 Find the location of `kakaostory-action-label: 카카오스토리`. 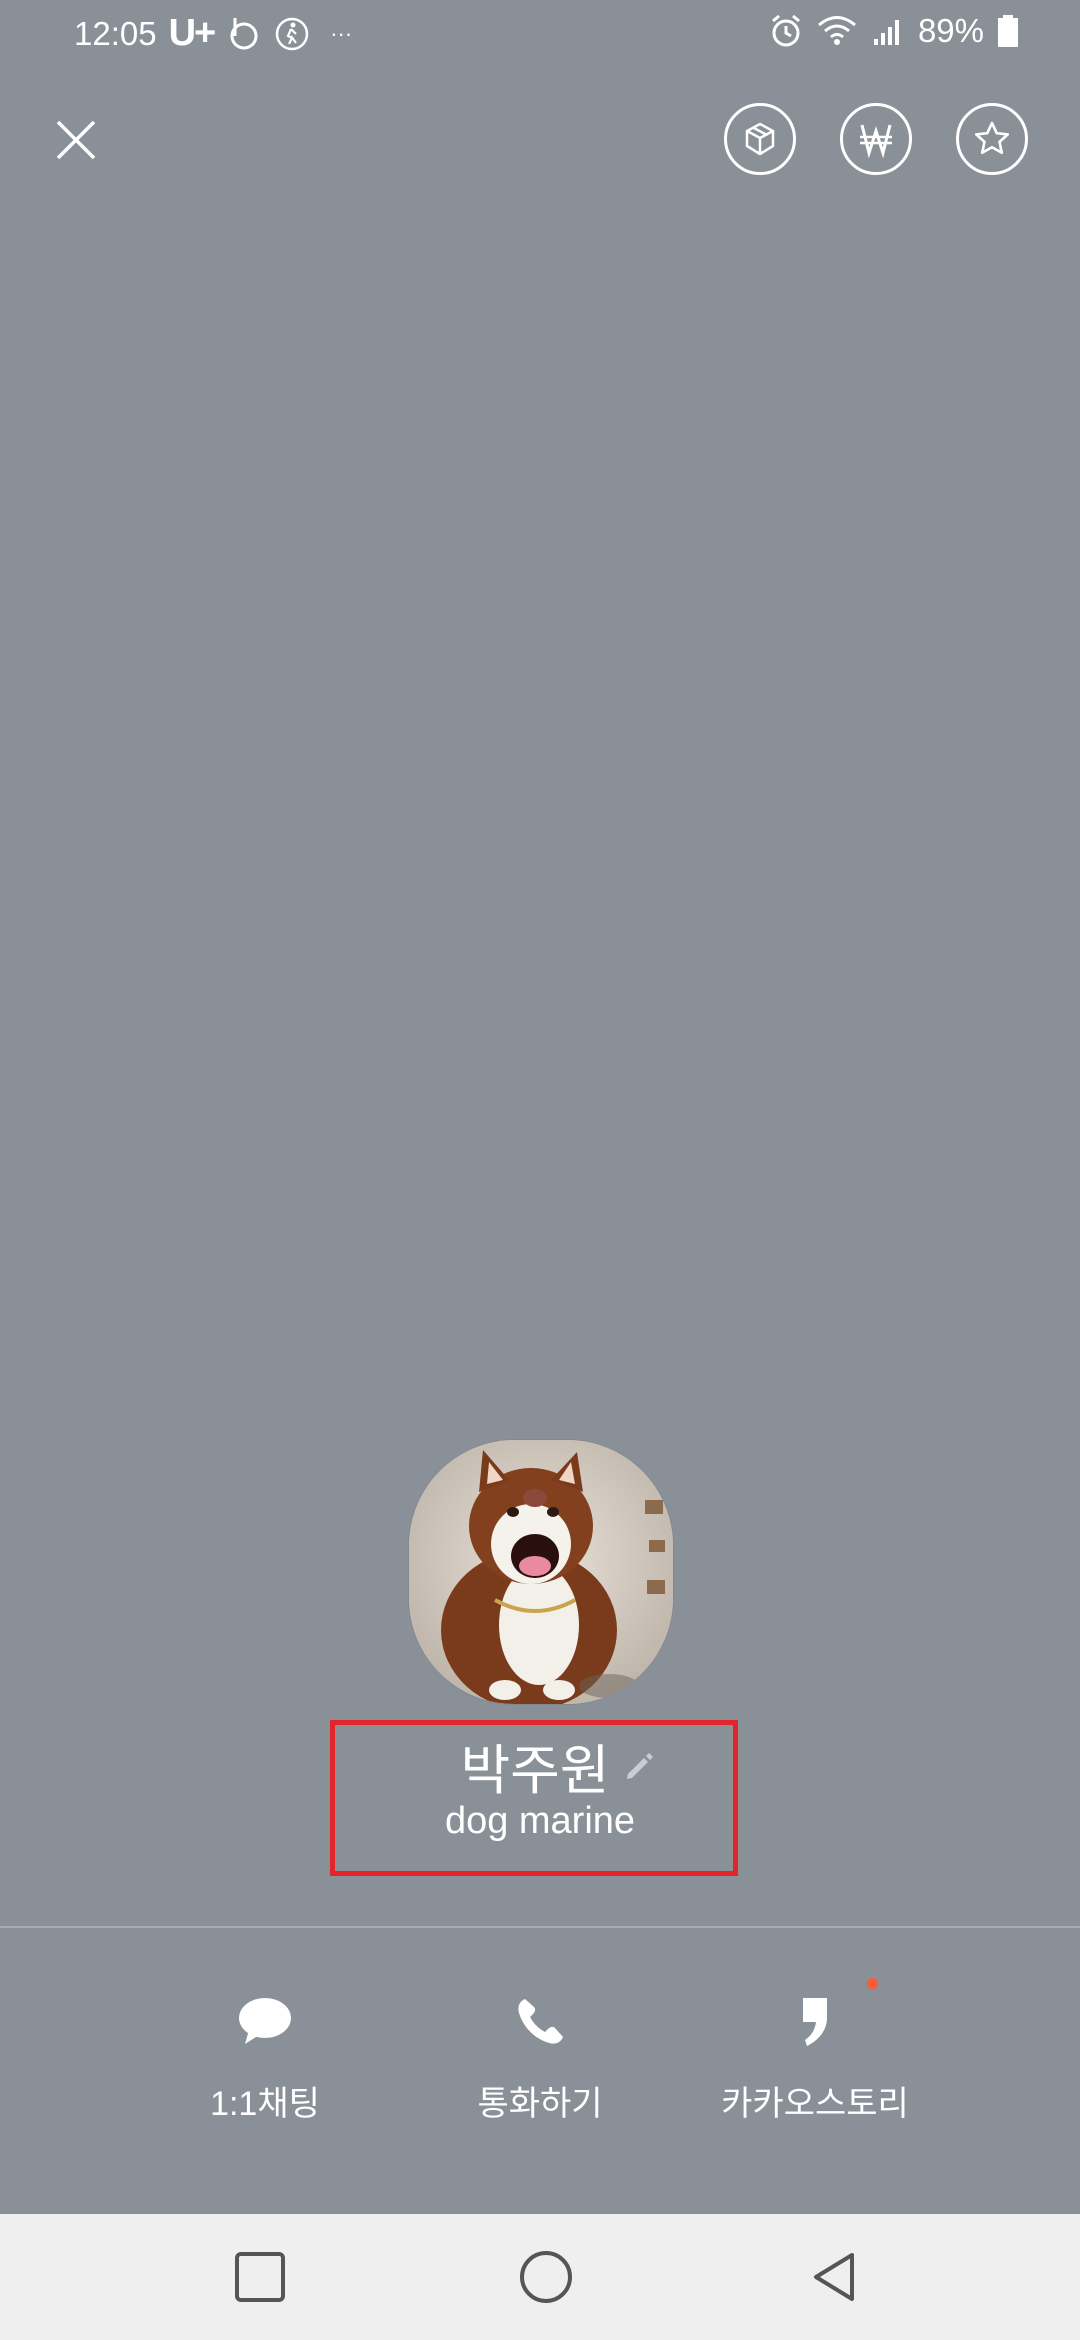

kakaostory-action-label: 카카오스토리 is located at coordinates (815, 2104).